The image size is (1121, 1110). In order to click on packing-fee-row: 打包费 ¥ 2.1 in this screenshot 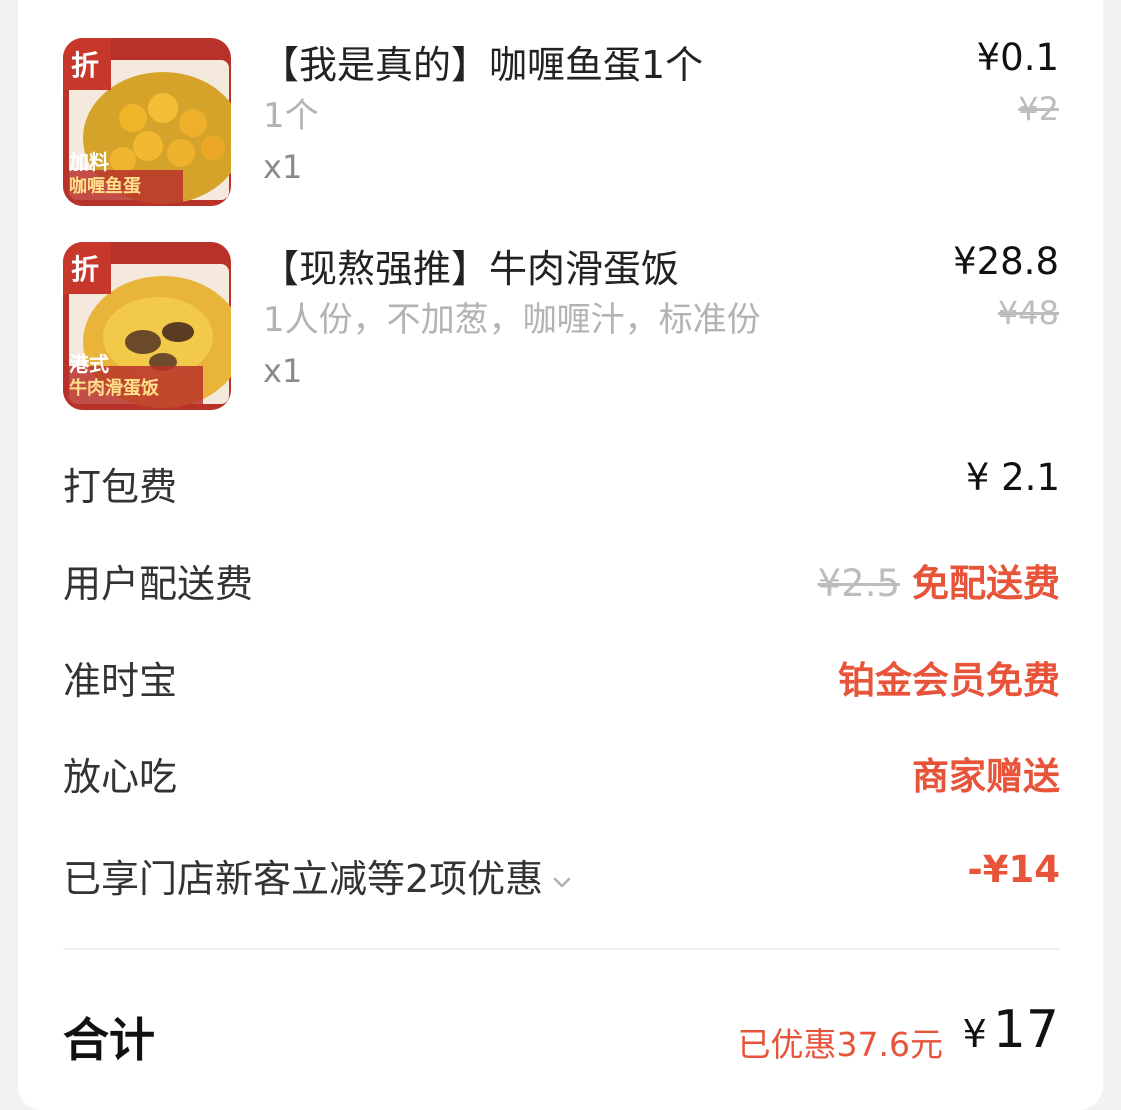, I will do `click(561, 486)`.